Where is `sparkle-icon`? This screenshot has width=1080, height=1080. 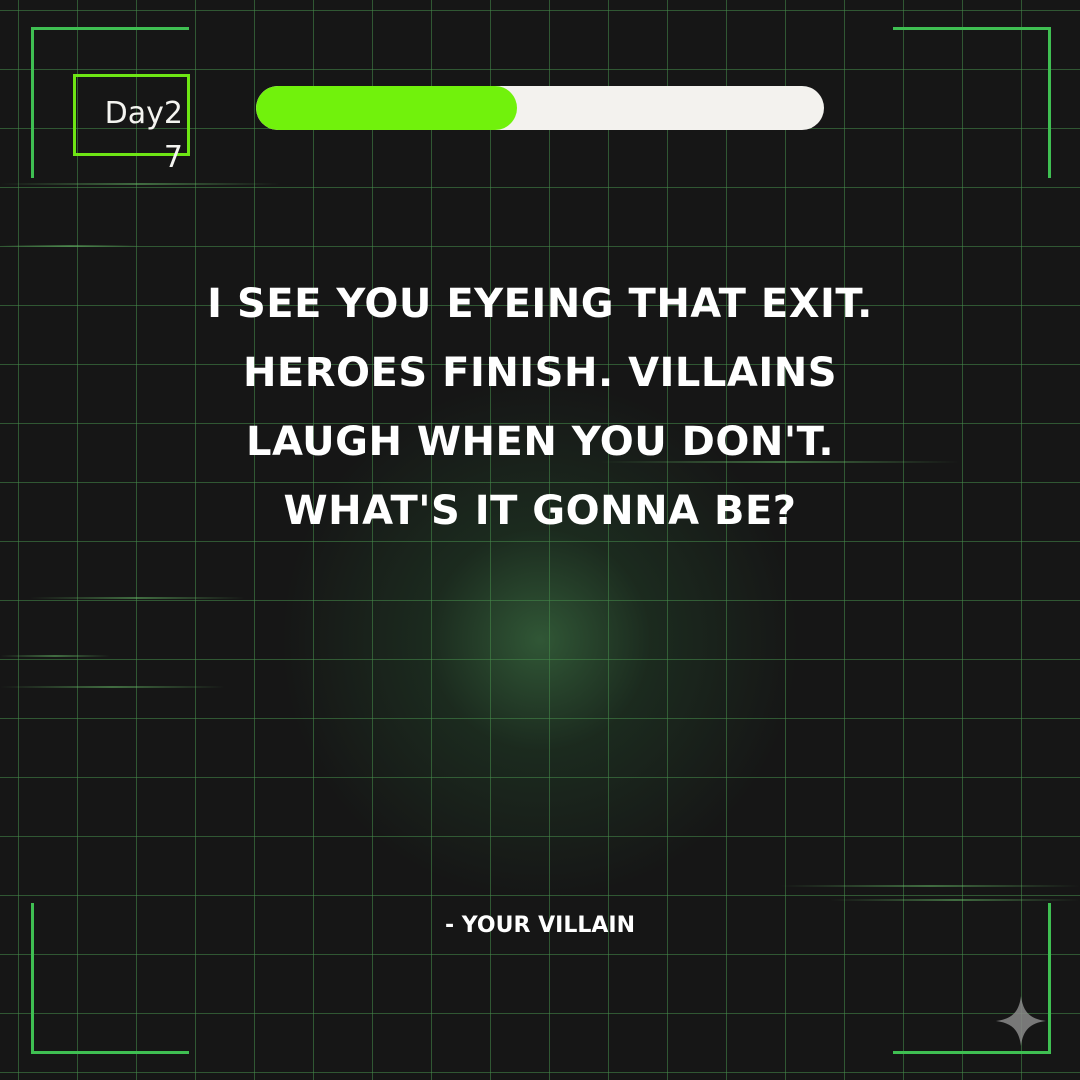 sparkle-icon is located at coordinates (1021, 1021).